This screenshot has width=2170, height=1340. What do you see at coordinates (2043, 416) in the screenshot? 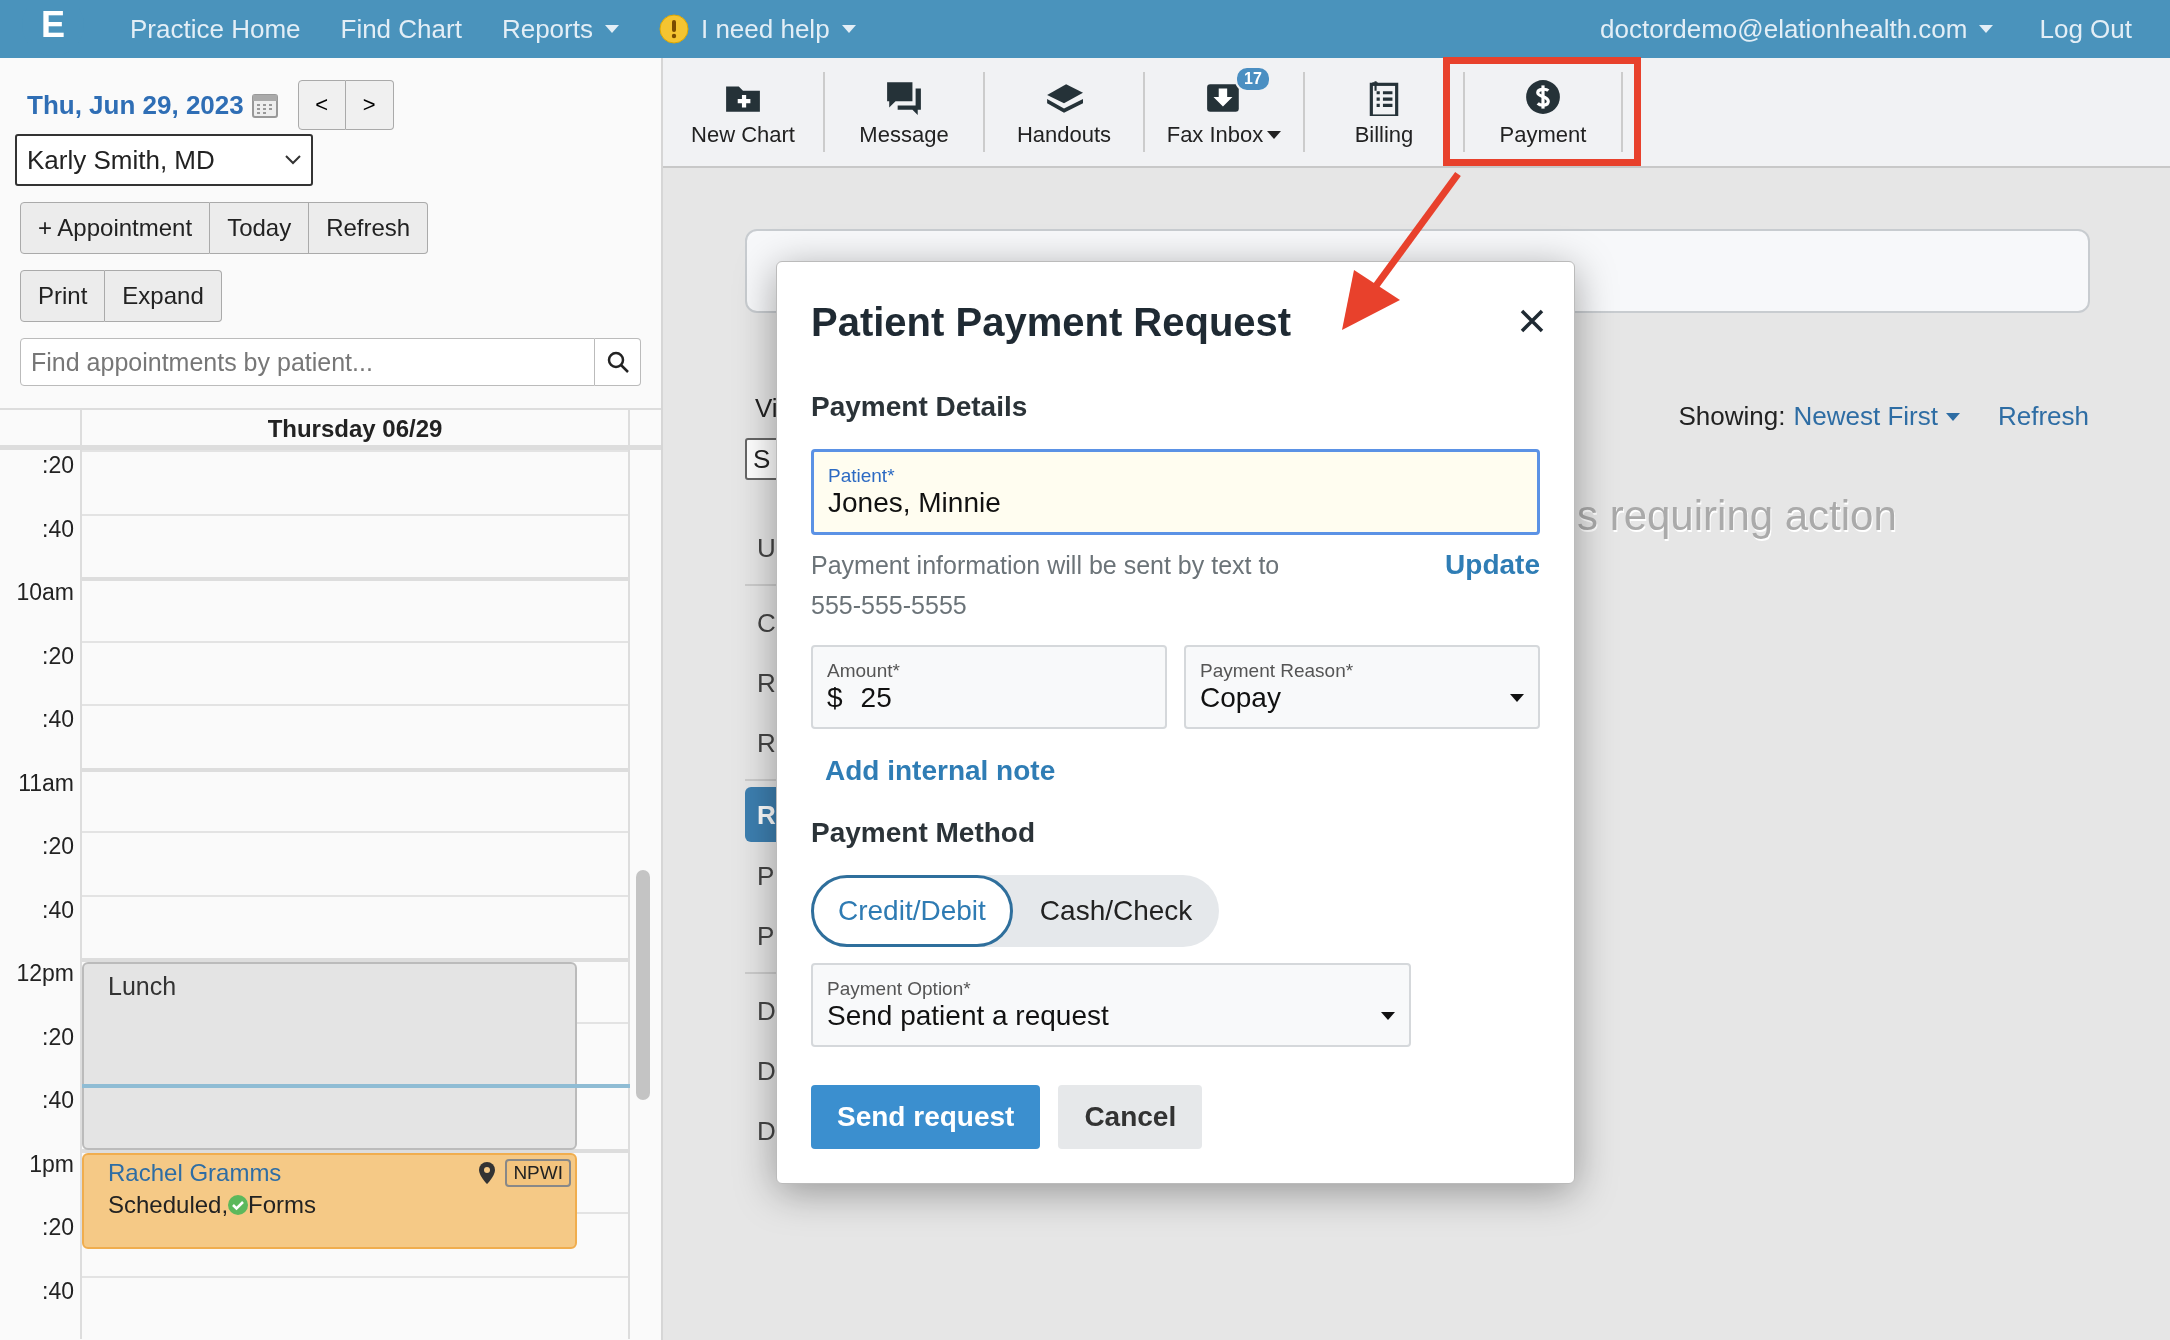
I see `refresh-link: Refresh` at bounding box center [2043, 416].